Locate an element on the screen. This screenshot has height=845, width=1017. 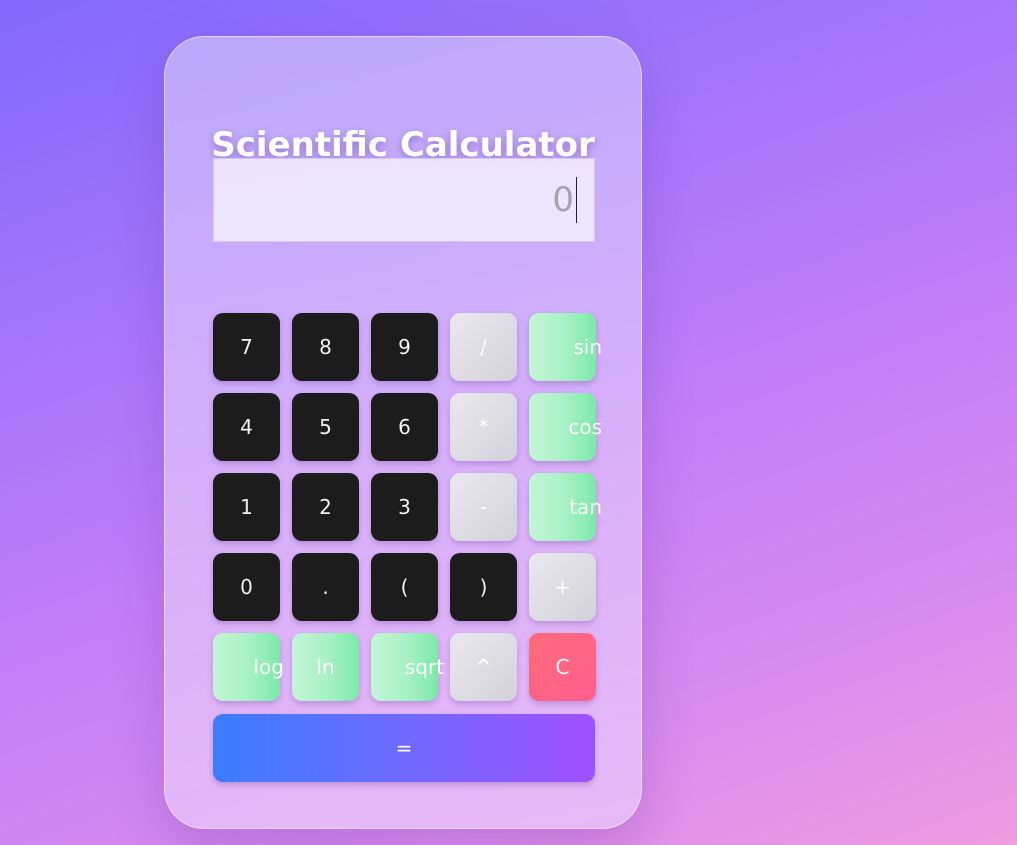
key-label: 2 is located at coordinates (325, 507).